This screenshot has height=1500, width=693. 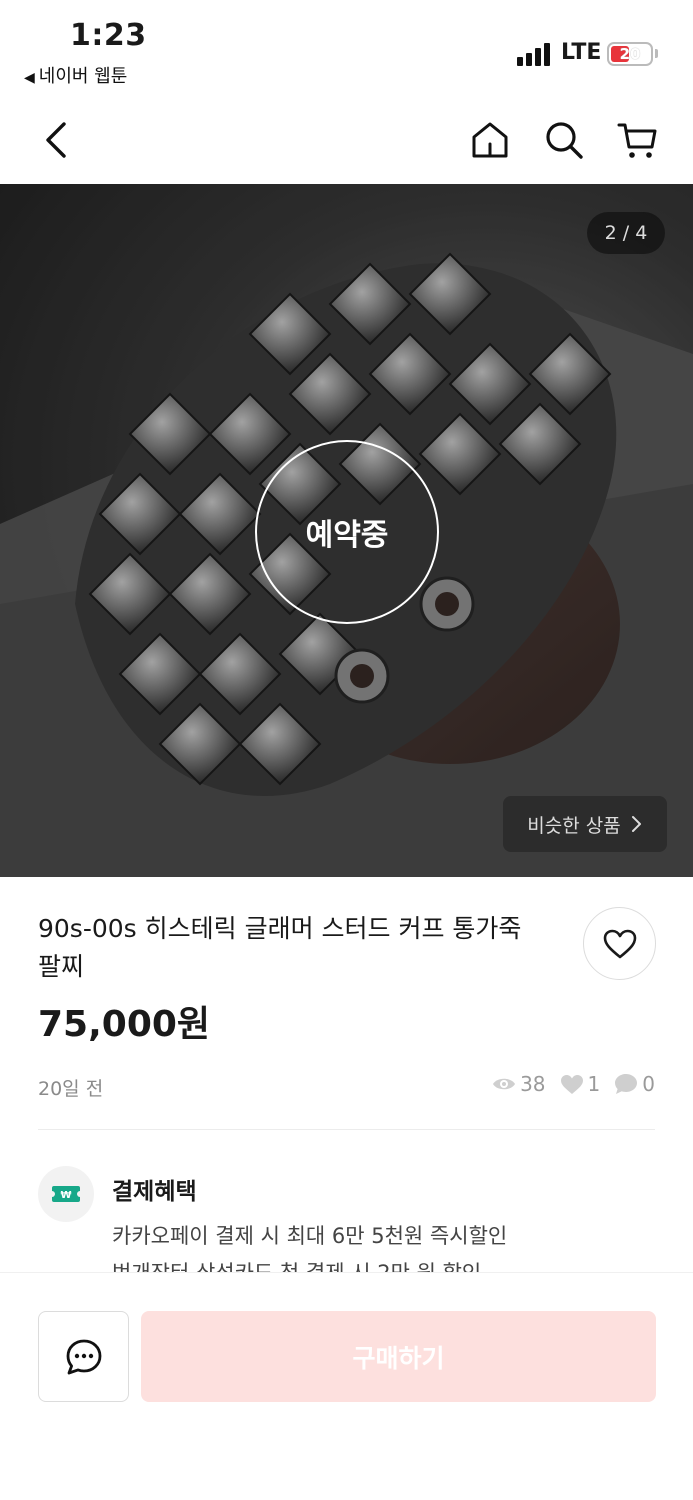 What do you see at coordinates (636, 824) in the screenshot?
I see `chevron-right-icon` at bounding box center [636, 824].